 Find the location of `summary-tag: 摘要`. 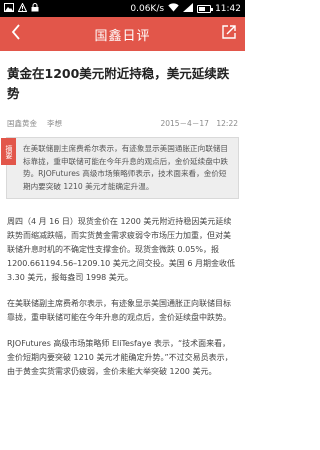

summary-tag: 摘要 is located at coordinates (8, 151).